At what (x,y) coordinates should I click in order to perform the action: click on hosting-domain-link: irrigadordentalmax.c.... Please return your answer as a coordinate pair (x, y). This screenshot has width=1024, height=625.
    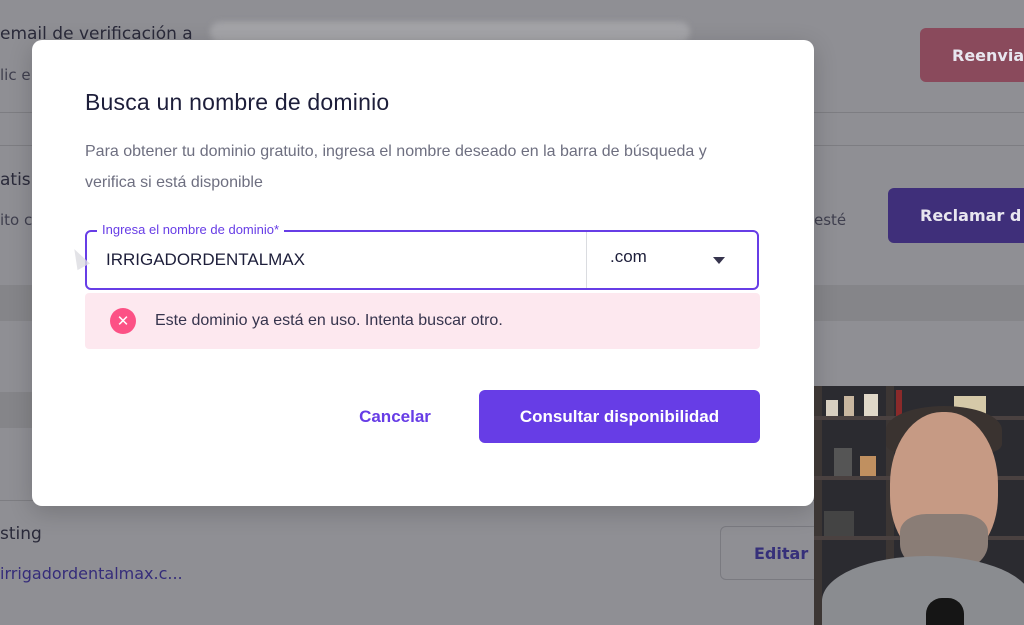
    Looking at the image, I should click on (91, 573).